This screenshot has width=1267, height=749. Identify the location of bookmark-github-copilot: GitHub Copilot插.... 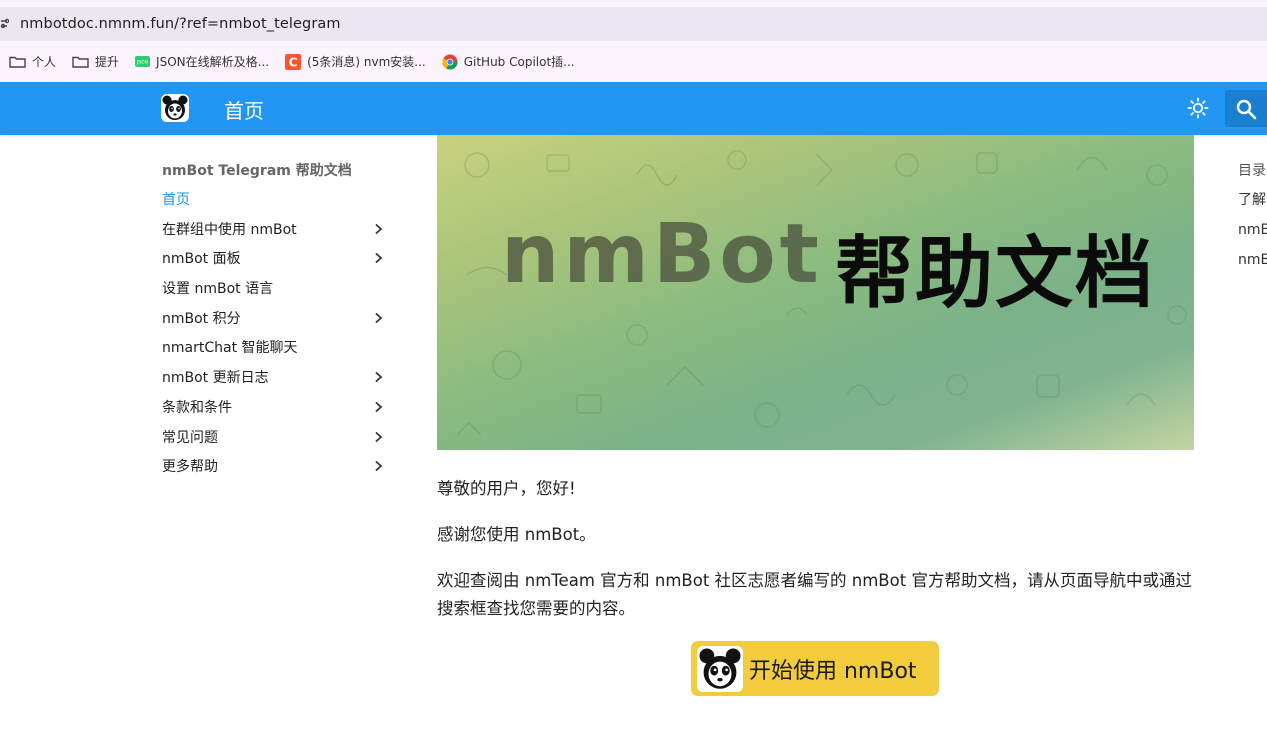
(508, 61).